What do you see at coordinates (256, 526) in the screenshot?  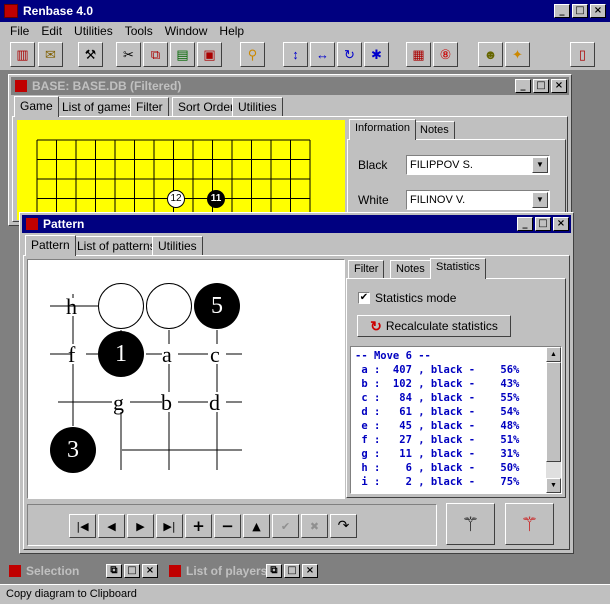 I see `up-button: ▲` at bounding box center [256, 526].